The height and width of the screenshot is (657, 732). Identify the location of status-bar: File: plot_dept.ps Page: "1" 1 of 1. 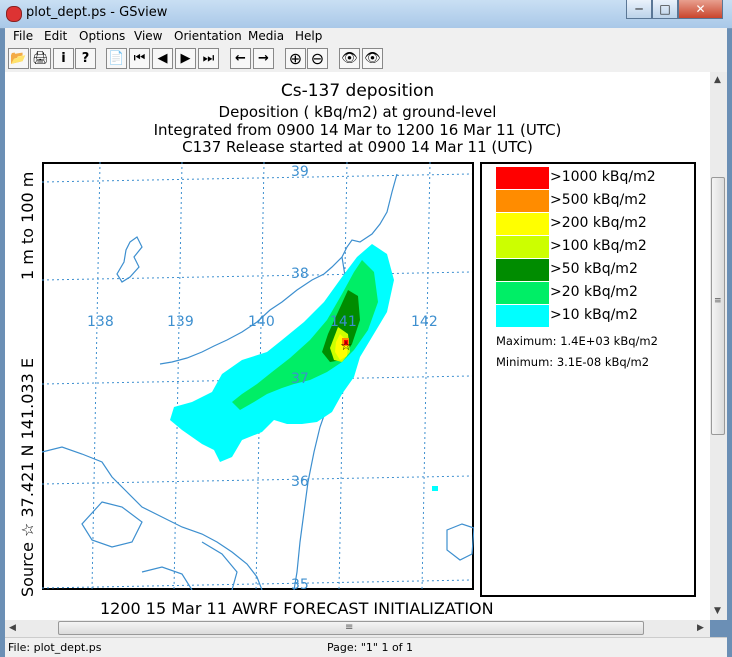
(366, 647).